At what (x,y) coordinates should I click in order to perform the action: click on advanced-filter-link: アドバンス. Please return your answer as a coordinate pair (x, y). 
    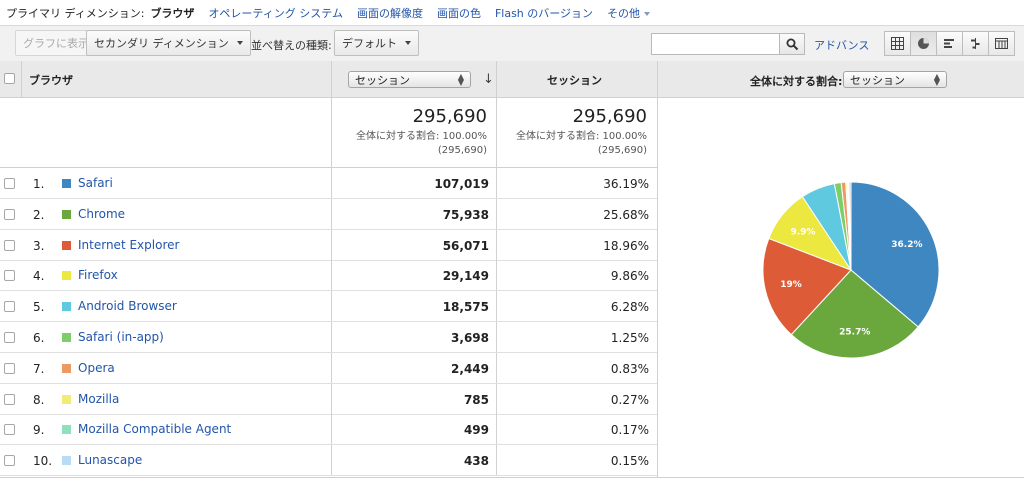
    Looking at the image, I should click on (841, 45).